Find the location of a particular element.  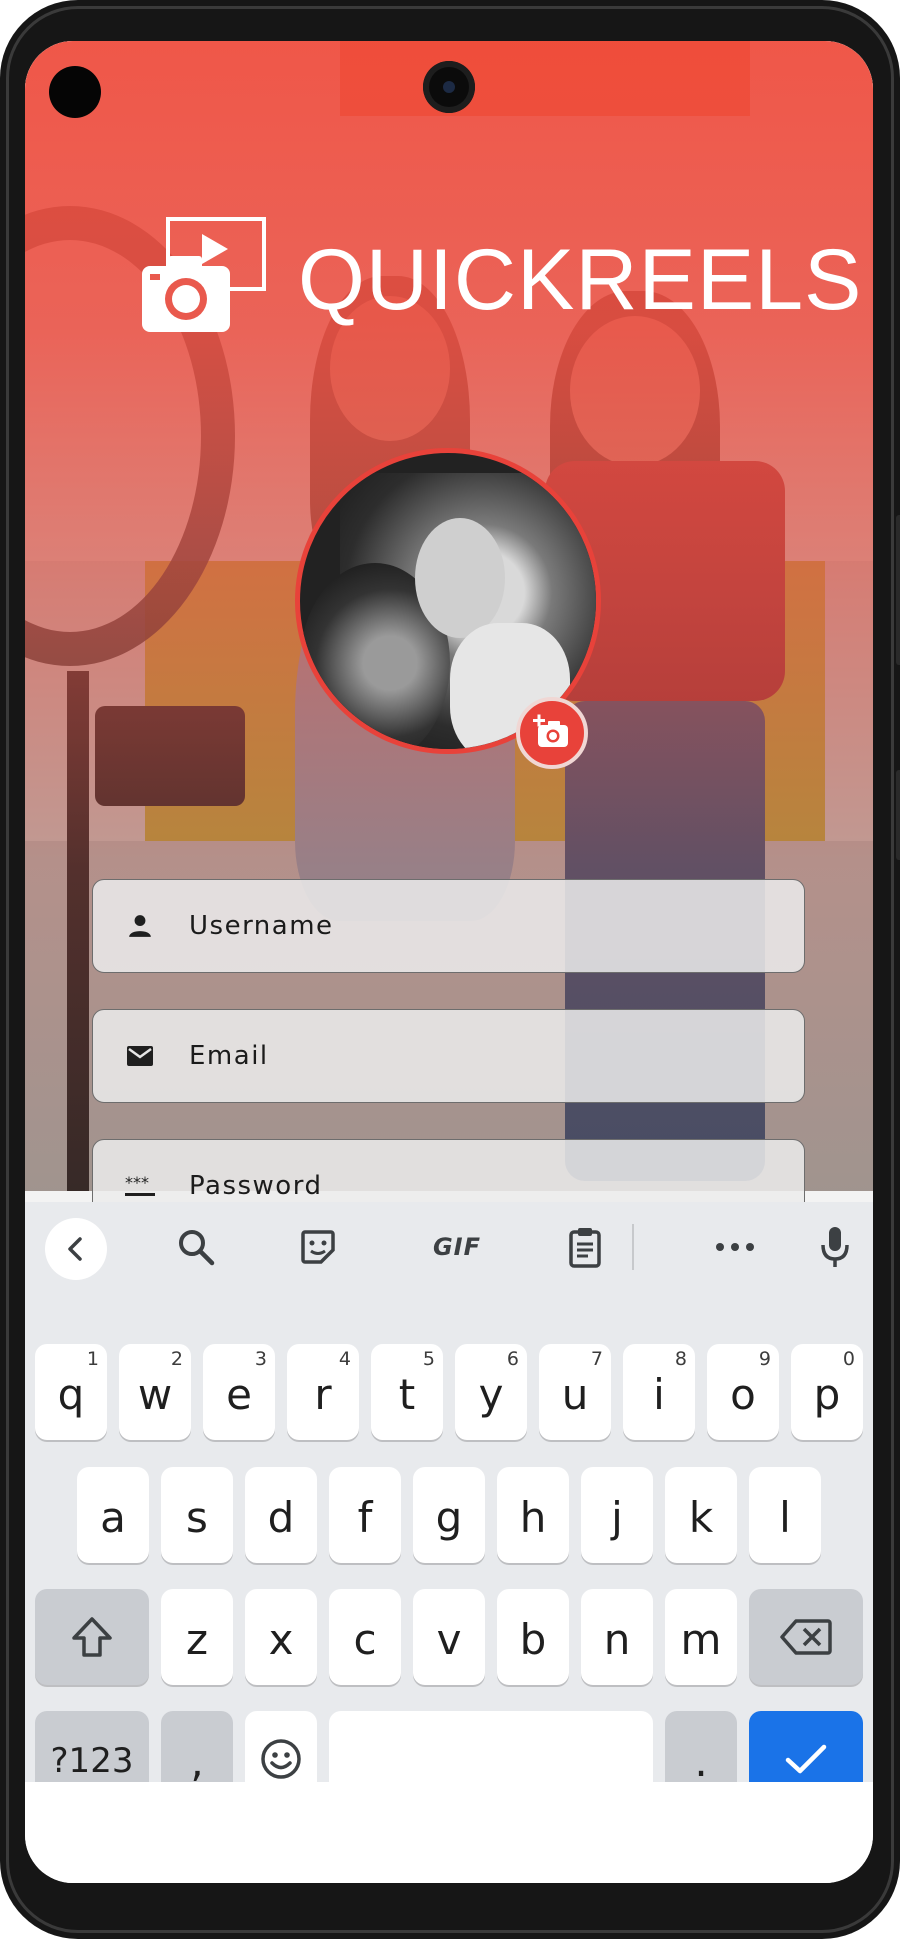

key-i: 8i is located at coordinates (659, 1392).